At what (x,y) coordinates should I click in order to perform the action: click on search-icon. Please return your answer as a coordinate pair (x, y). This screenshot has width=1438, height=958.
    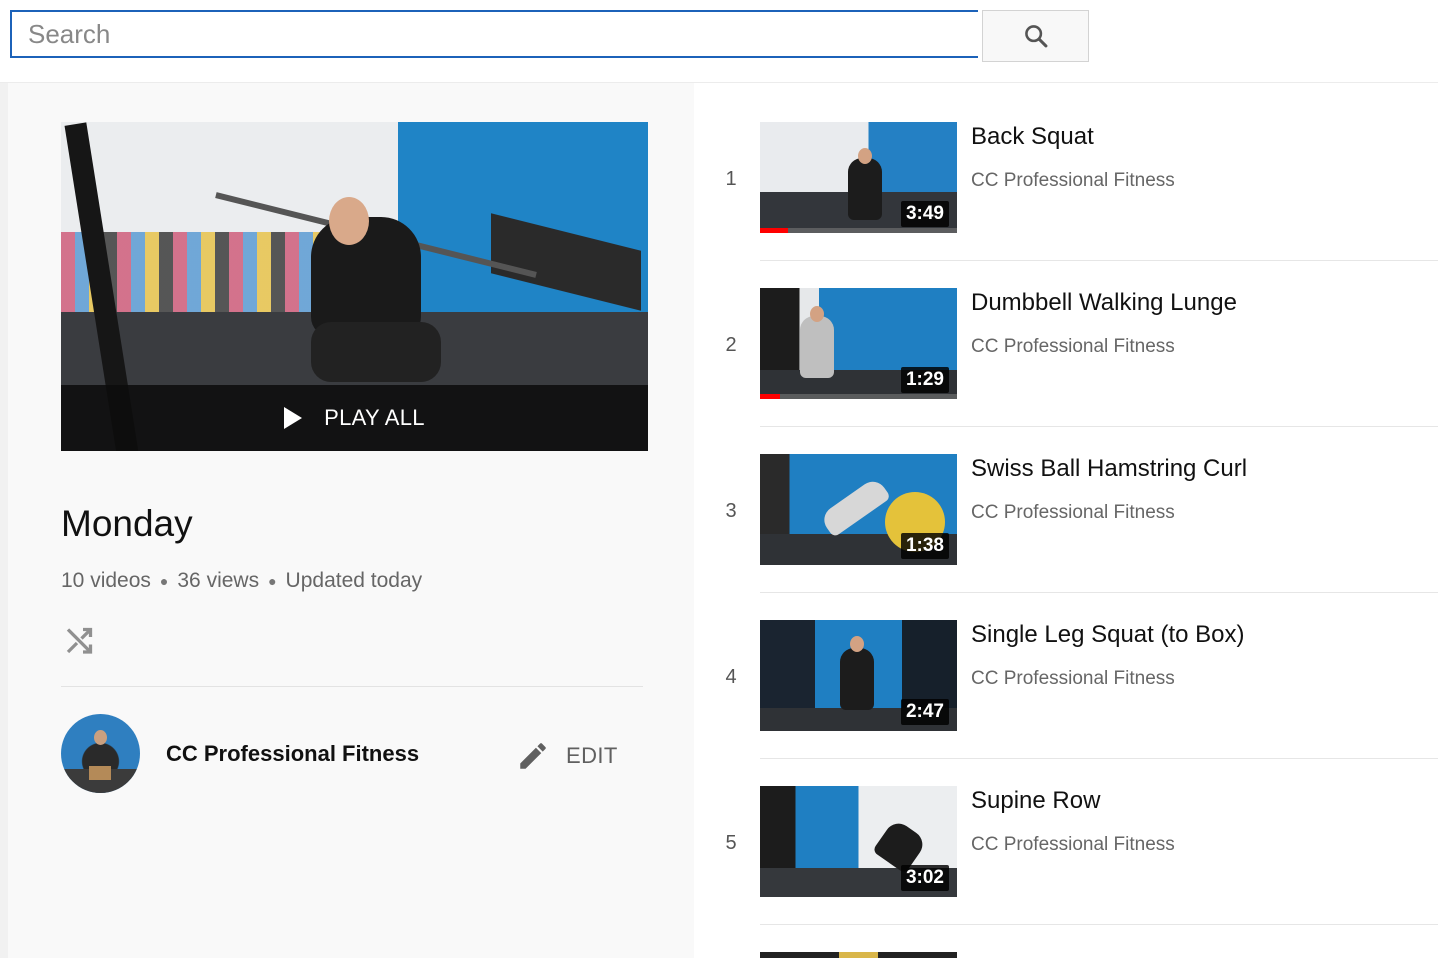
    Looking at the image, I should click on (1035, 36).